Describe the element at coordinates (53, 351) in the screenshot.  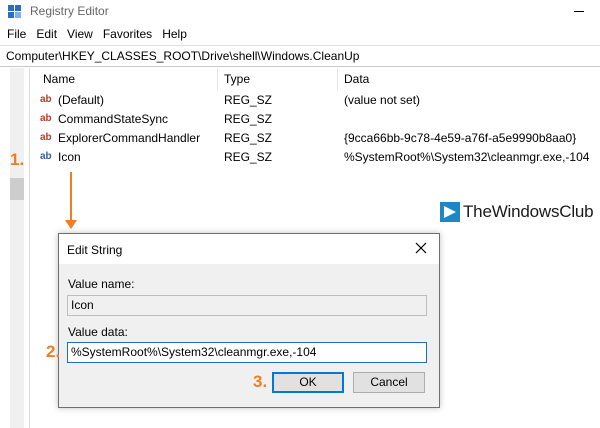
I see `step-marker-2: 2.` at that location.